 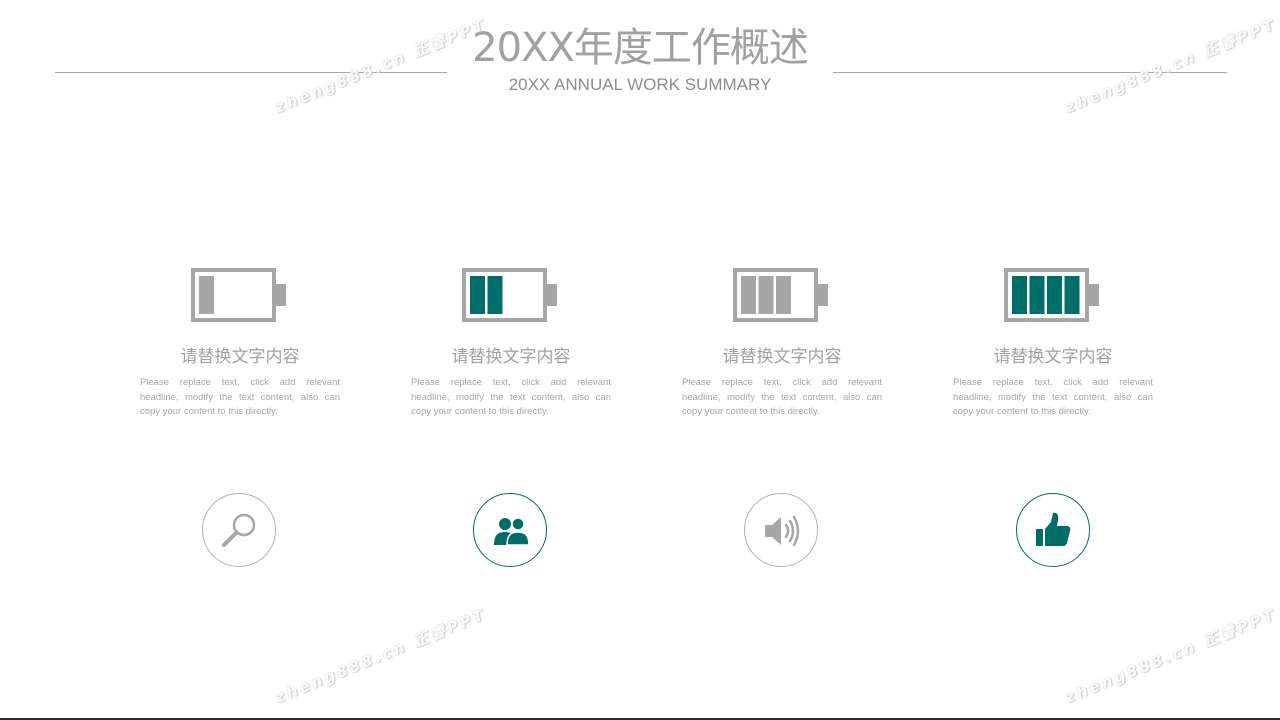 I want to click on page-title: 20XX年度工作概述, so click(x=640, y=48).